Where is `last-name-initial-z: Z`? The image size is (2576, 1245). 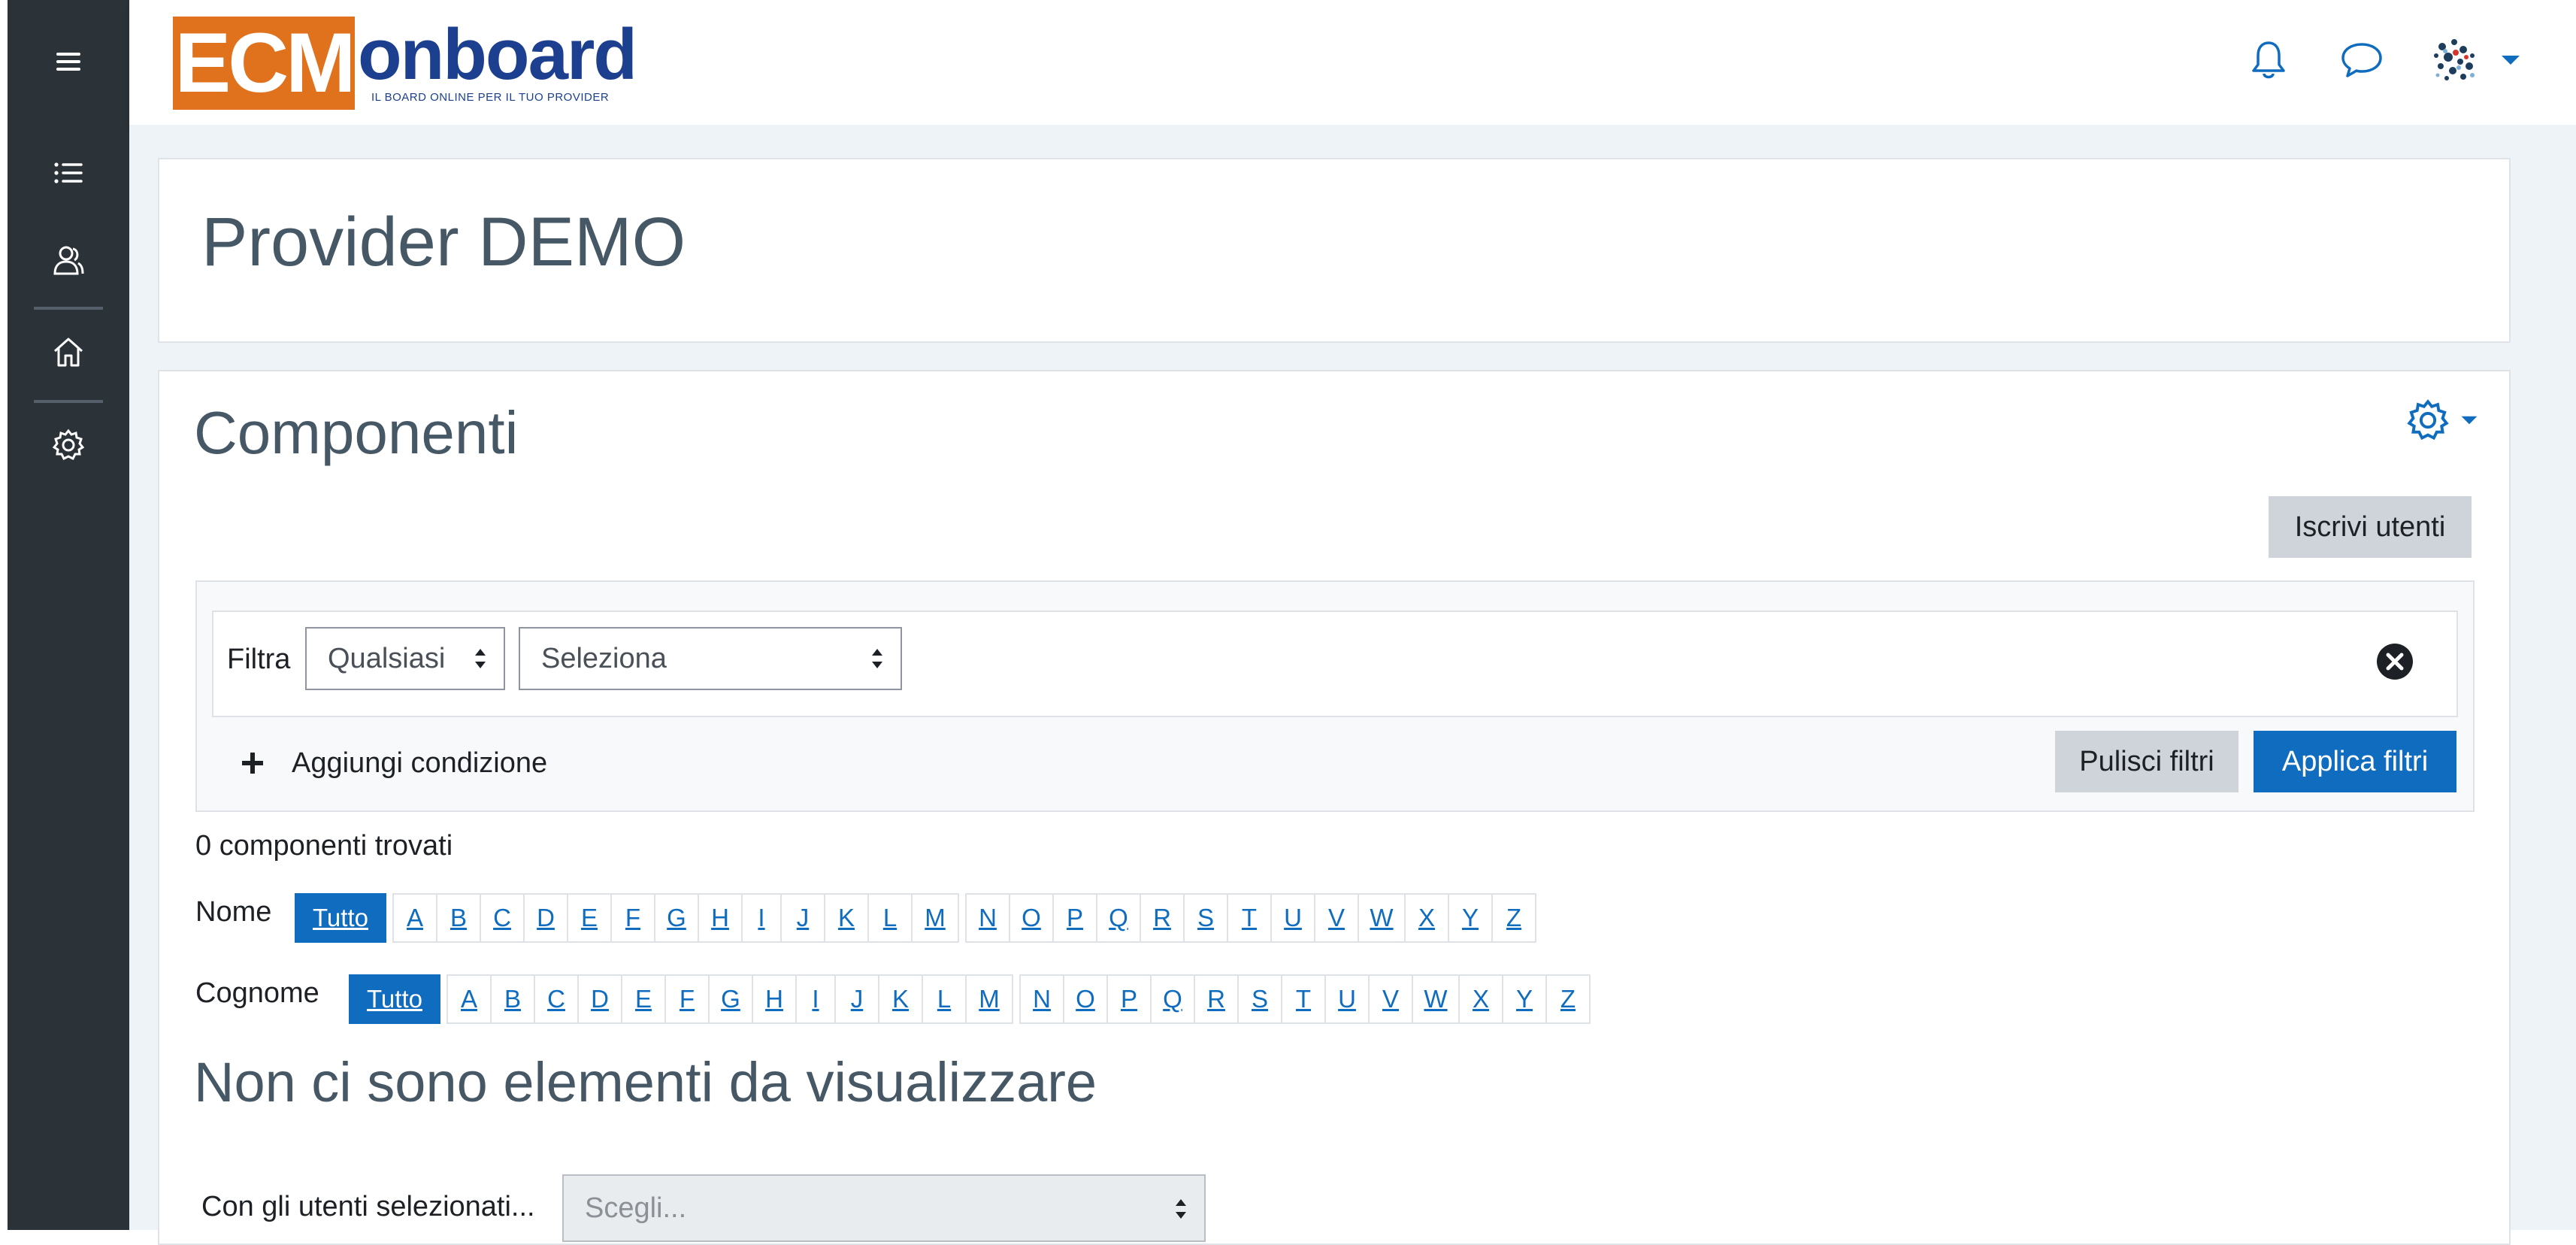 last-name-initial-z: Z is located at coordinates (1568, 999).